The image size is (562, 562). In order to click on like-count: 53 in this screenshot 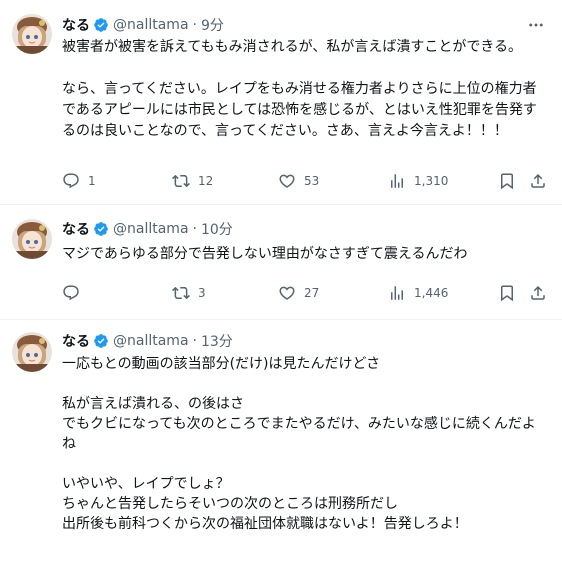, I will do `click(312, 181)`.